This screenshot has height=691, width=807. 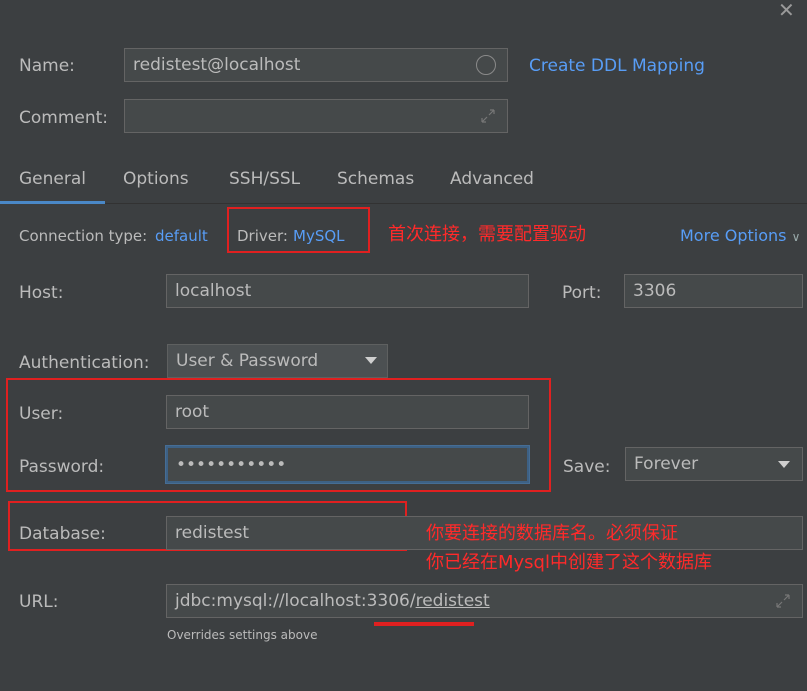 What do you see at coordinates (713, 291) in the screenshot?
I see `port-input: 3306` at bounding box center [713, 291].